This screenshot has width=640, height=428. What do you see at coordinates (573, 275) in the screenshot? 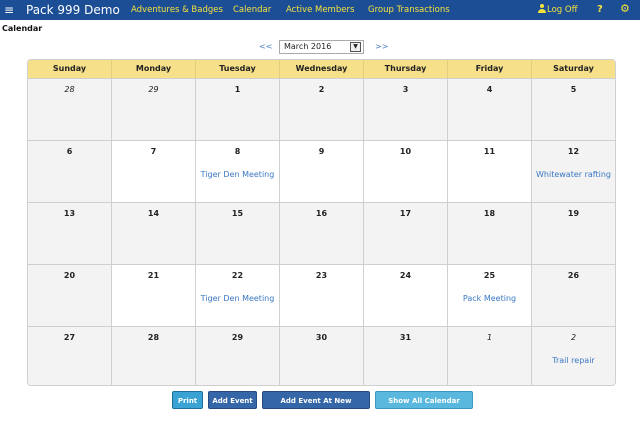
I see `day-number: 26` at bounding box center [573, 275].